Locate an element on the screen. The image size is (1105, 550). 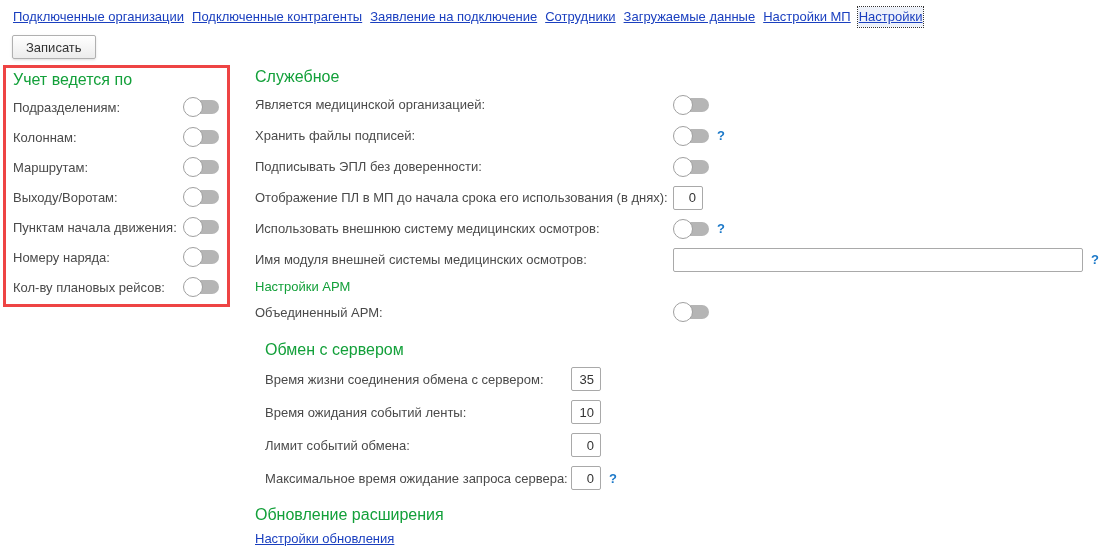
field-label: Хранить файлы подписей: is located at coordinates (336, 136).